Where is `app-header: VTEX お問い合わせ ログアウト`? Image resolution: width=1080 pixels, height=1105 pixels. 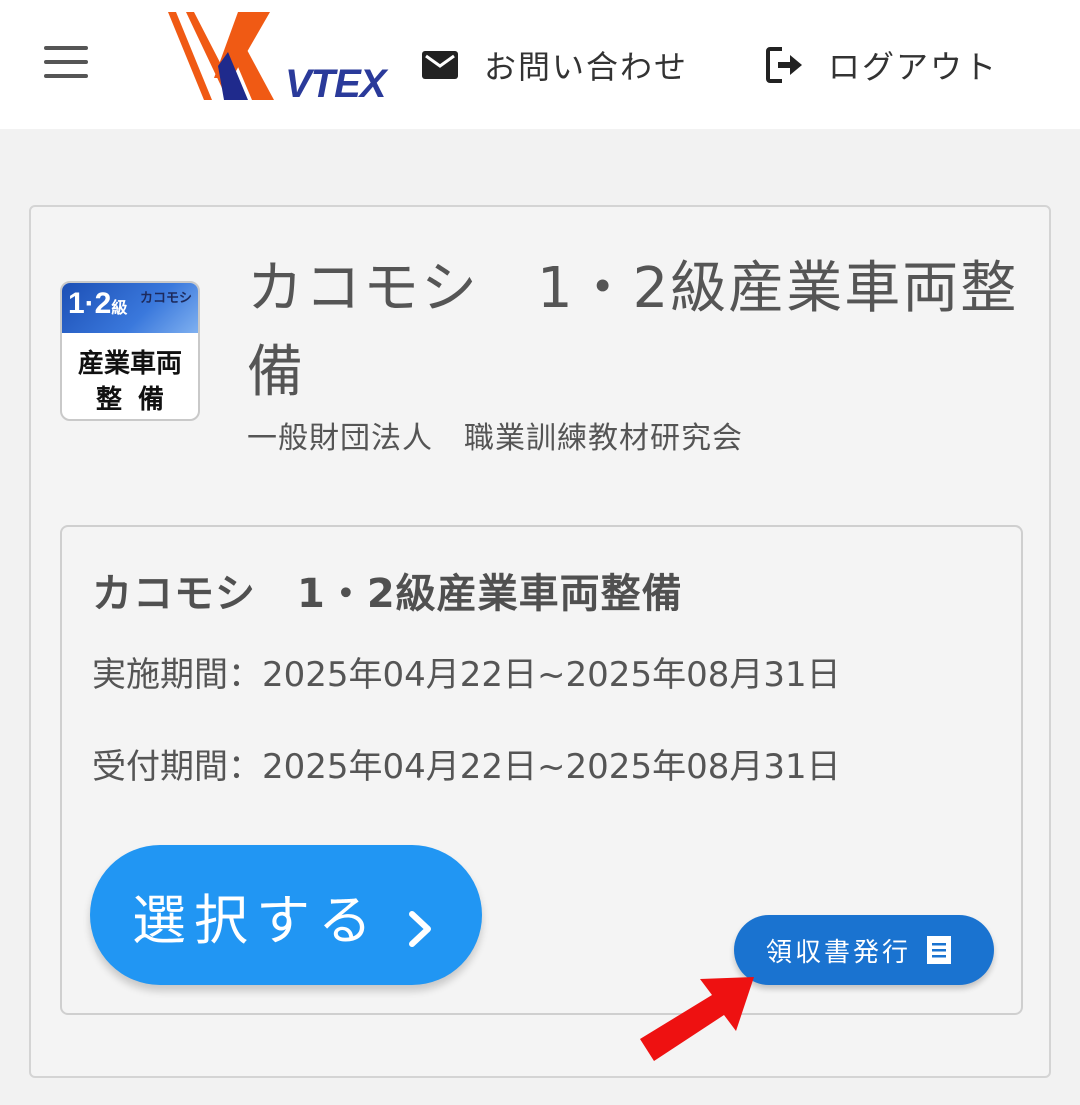 app-header: VTEX お問い合わせ ログアウト is located at coordinates (540, 64).